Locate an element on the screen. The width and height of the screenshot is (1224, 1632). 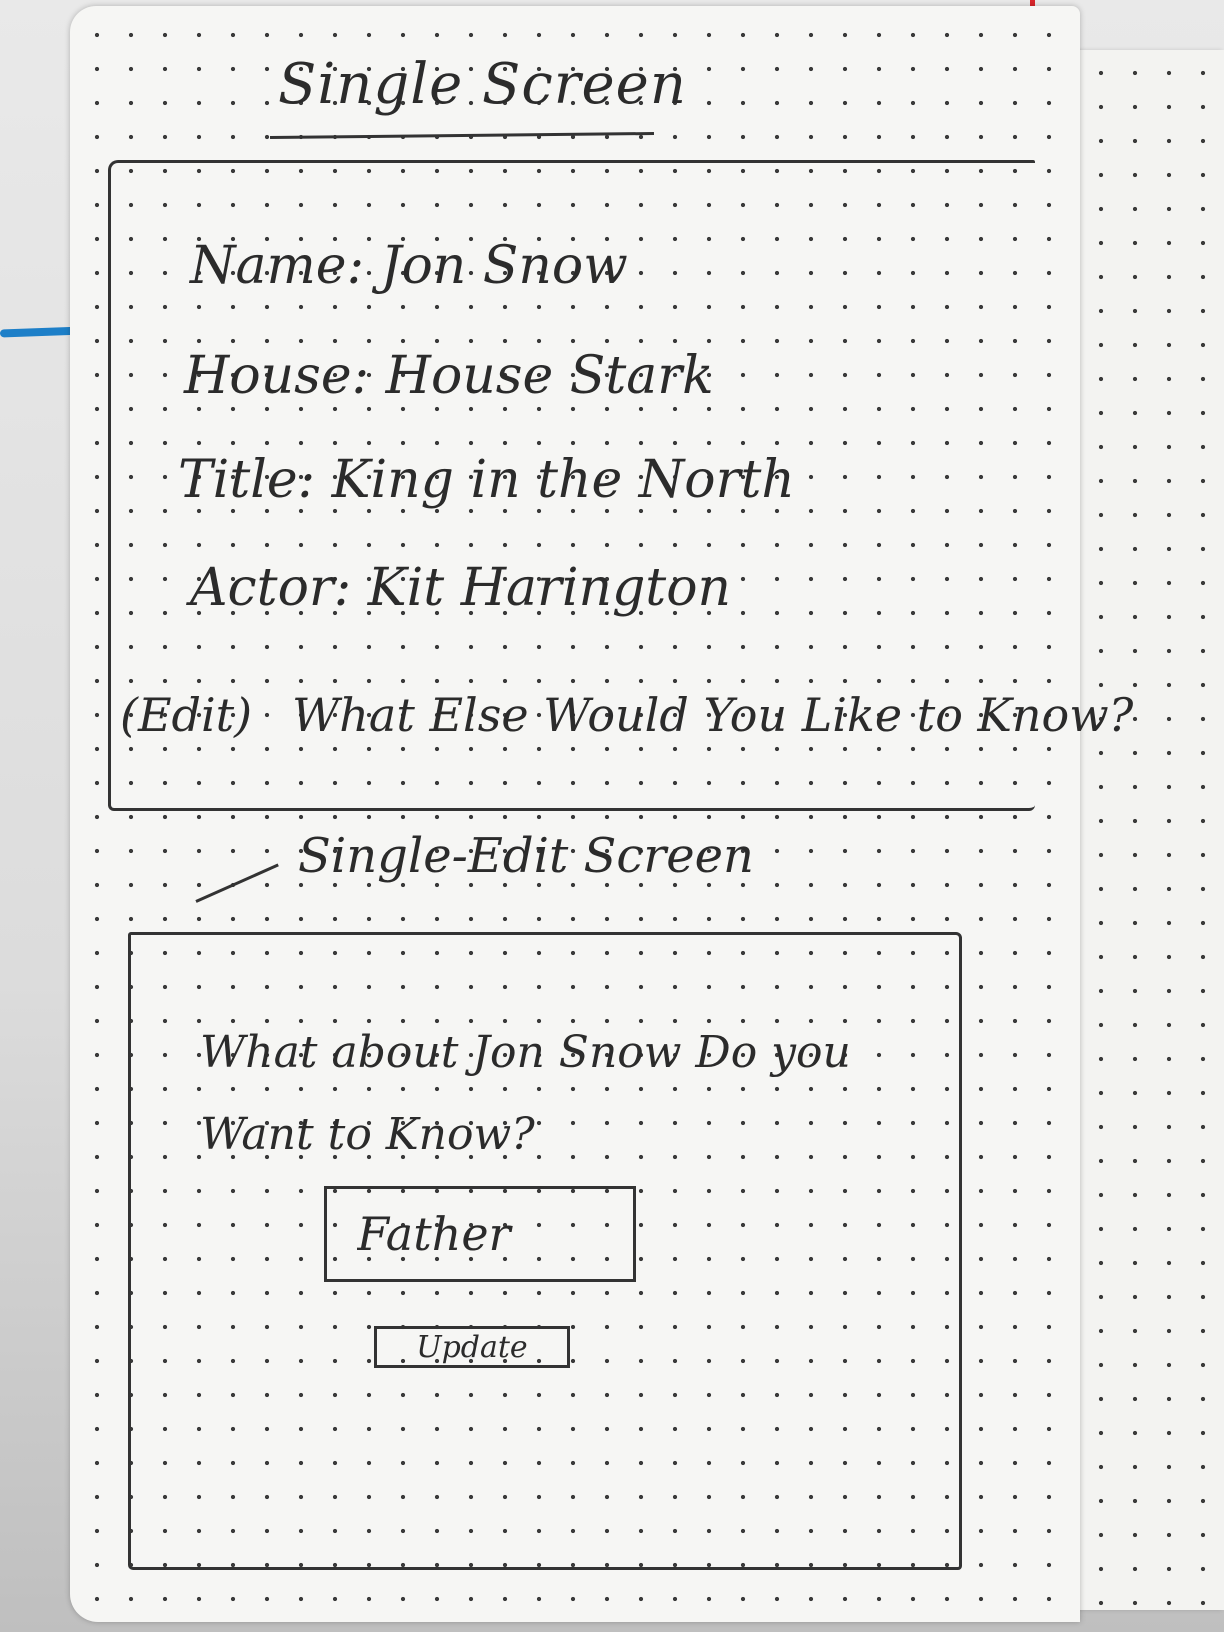
actor-field: Actor: Kit Harington is located at coordinates (460, 588).